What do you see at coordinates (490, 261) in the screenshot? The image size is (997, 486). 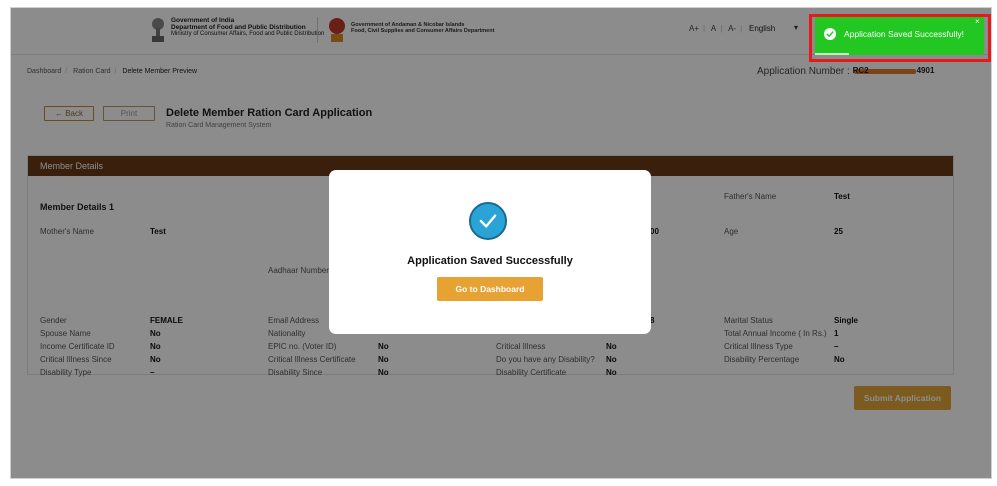 I see `modal-title: Application Saved Successfully` at bounding box center [490, 261].